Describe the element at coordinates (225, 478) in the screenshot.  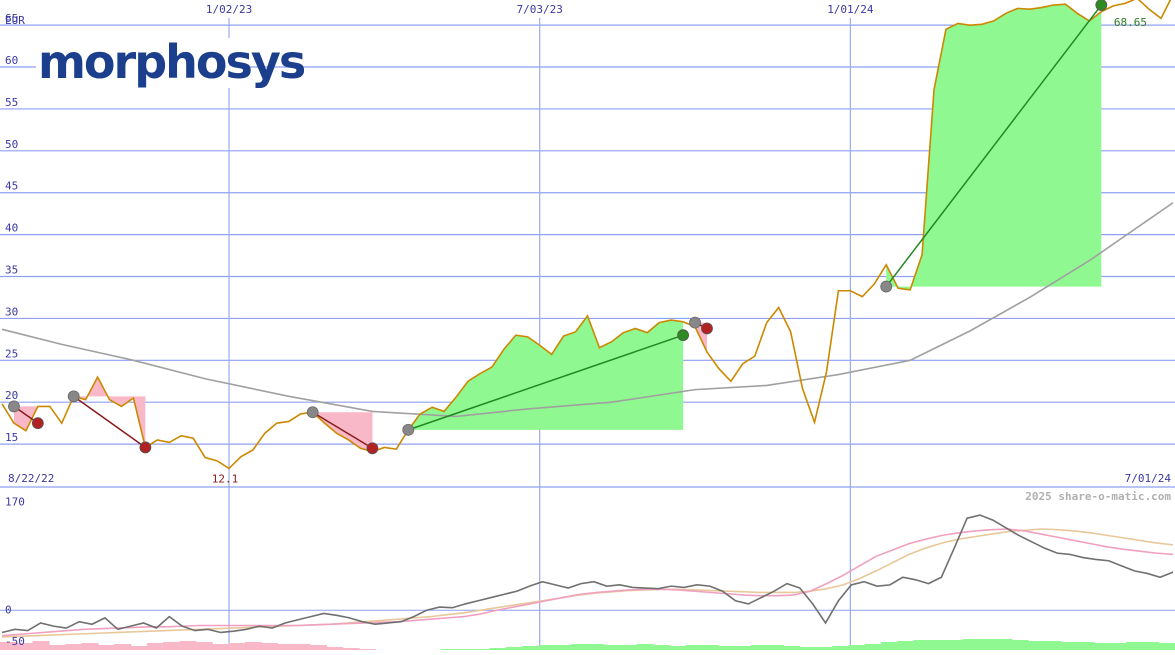
I see `min-price-annotation: 12.1` at that location.